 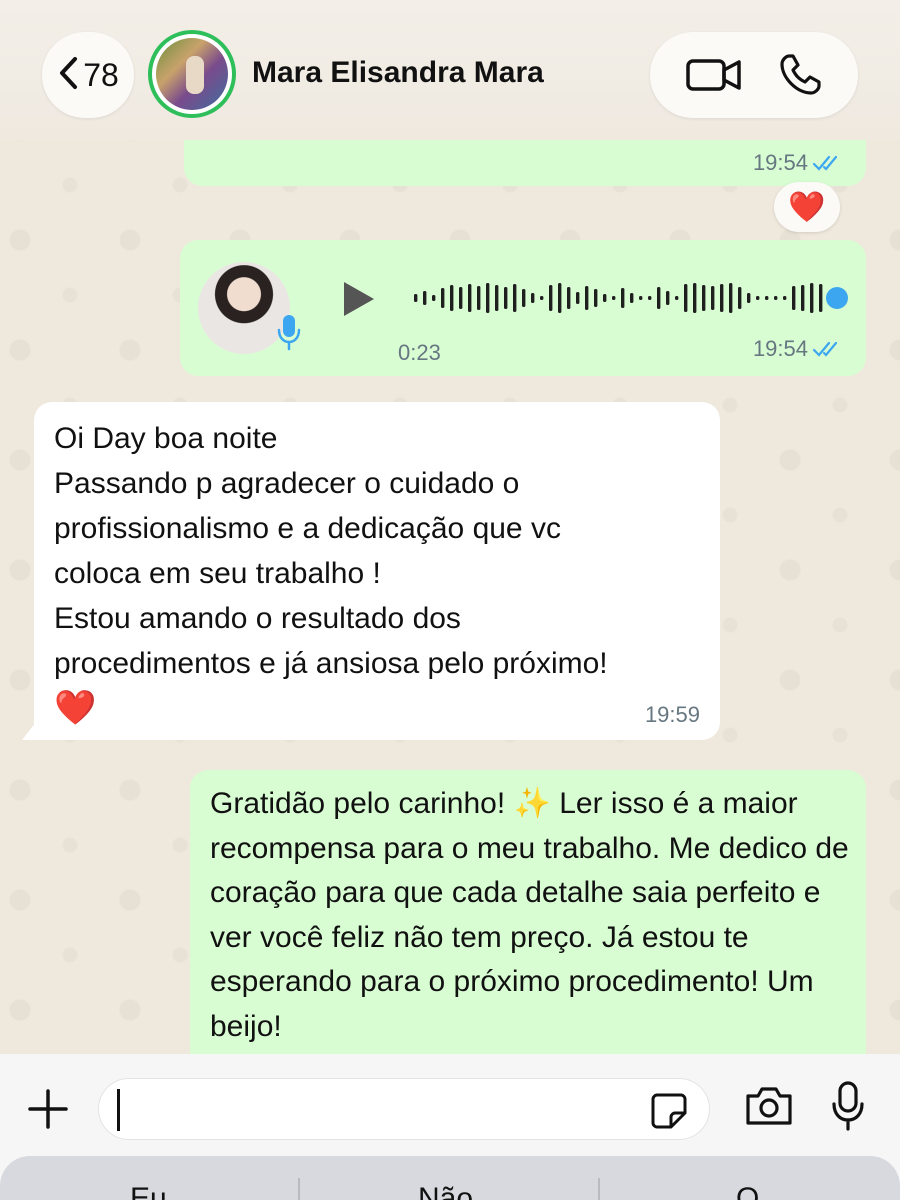 I want to click on contact-name: Mara Elisandra Mara, so click(x=398, y=73).